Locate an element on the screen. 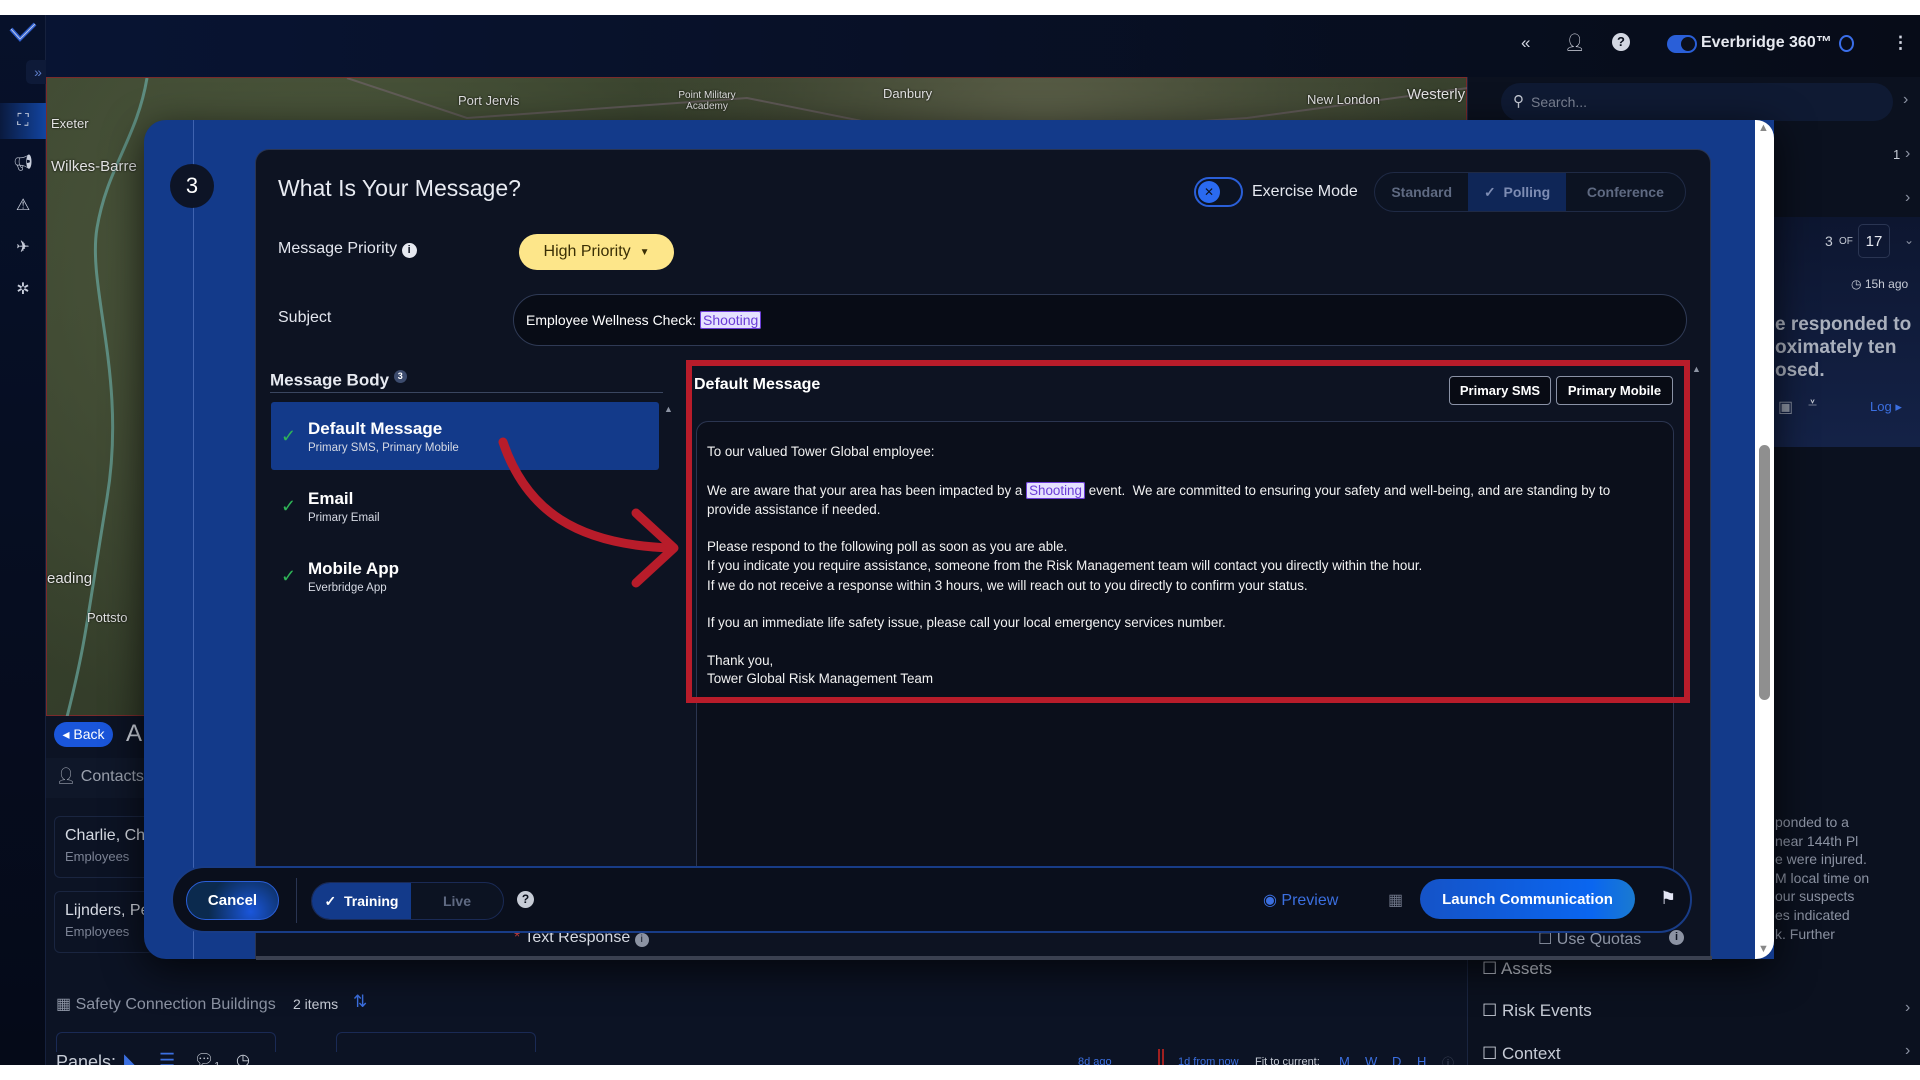 The image size is (1920, 1080). annotation-arrow-icon is located at coordinates (588, 512).